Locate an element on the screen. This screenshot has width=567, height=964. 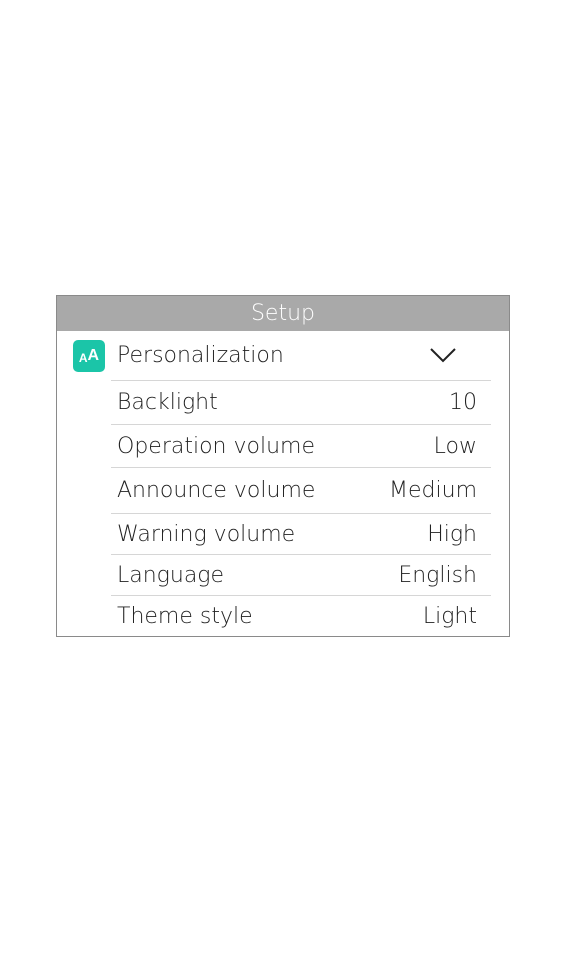
text-size-icon: AA is located at coordinates (89, 356).